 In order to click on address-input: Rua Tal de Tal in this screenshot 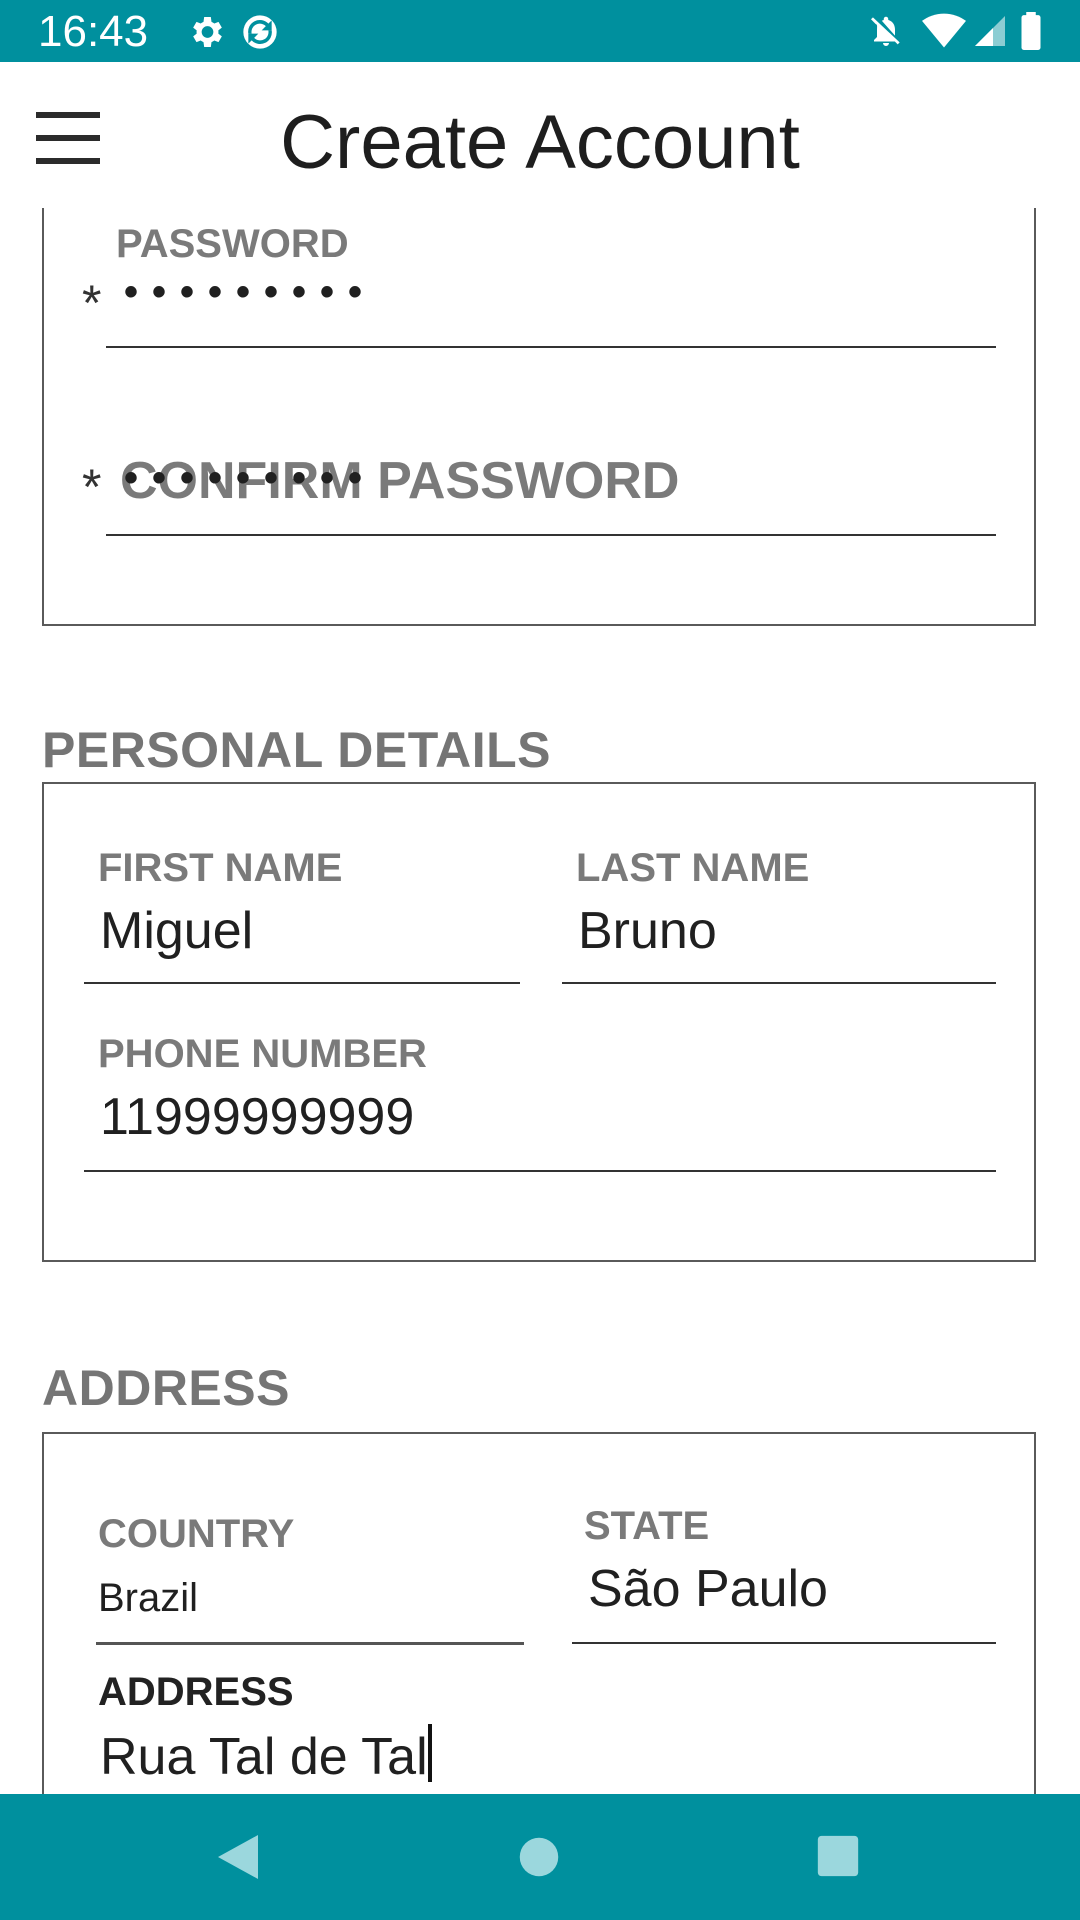, I will do `click(266, 1756)`.